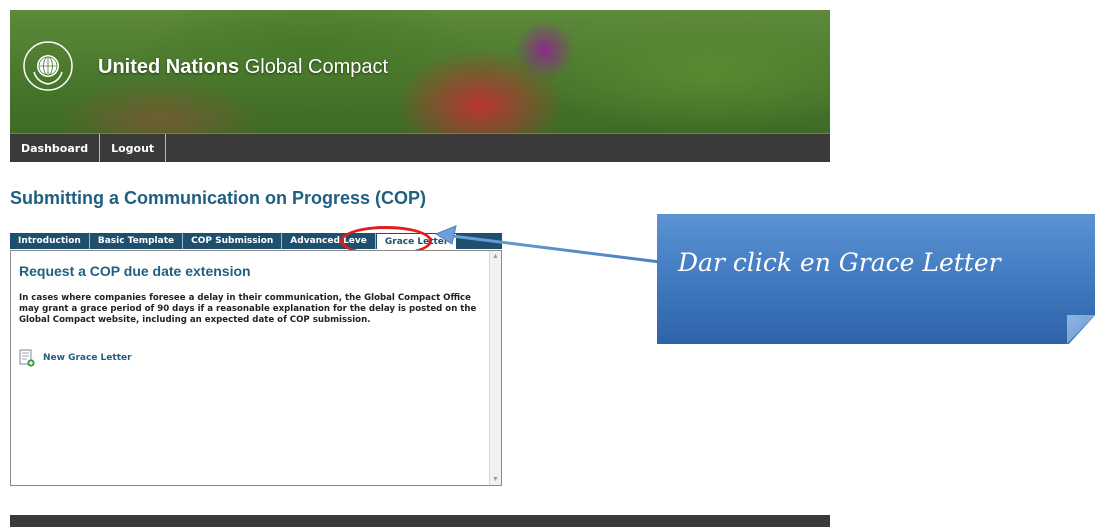 This screenshot has width=1102, height=527. What do you see at coordinates (495, 368) in the screenshot?
I see `panel-scrollbar: ▲ ▼` at bounding box center [495, 368].